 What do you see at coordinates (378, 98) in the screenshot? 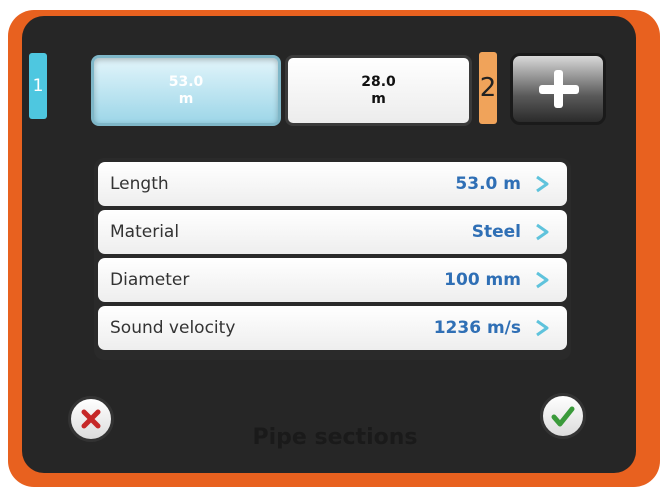
I see `section-2-length-unit: m` at bounding box center [378, 98].